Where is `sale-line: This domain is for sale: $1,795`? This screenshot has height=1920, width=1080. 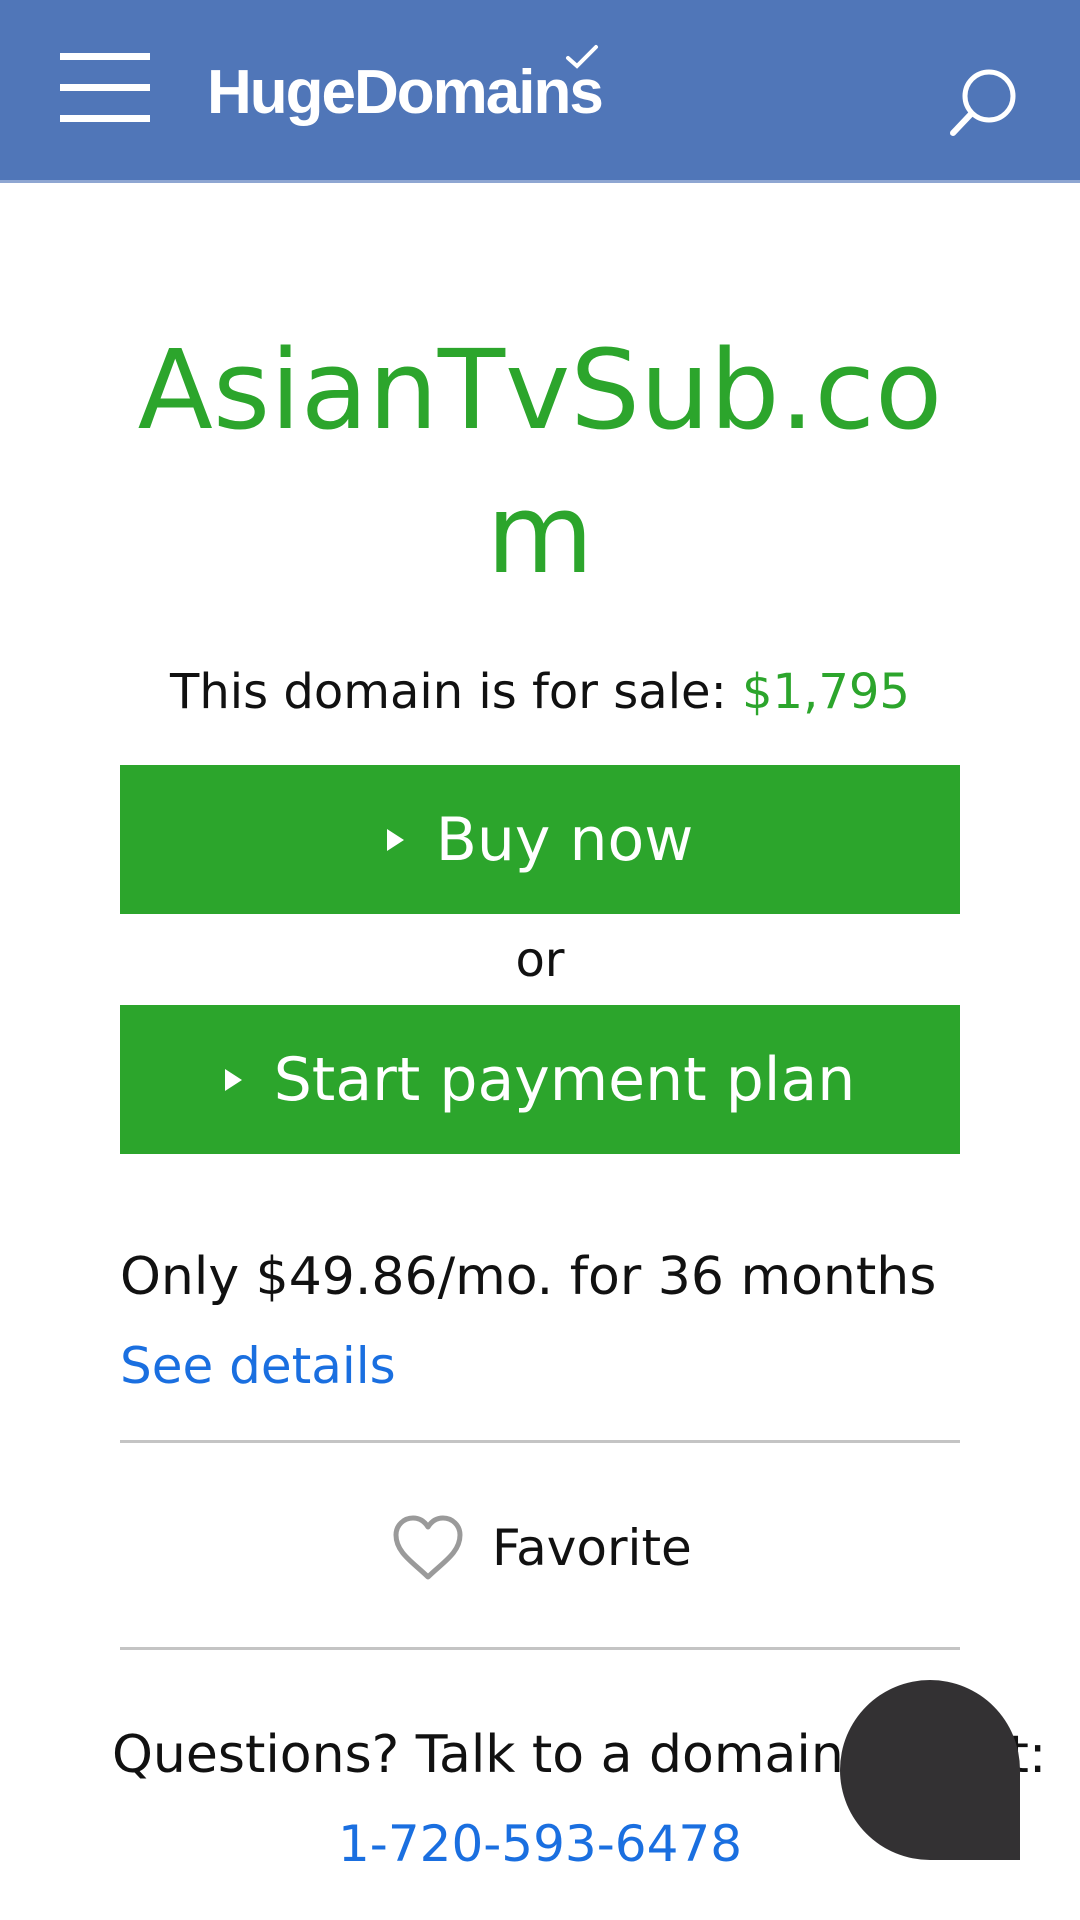 sale-line: This domain is for sale: $1,795 is located at coordinates (540, 692).